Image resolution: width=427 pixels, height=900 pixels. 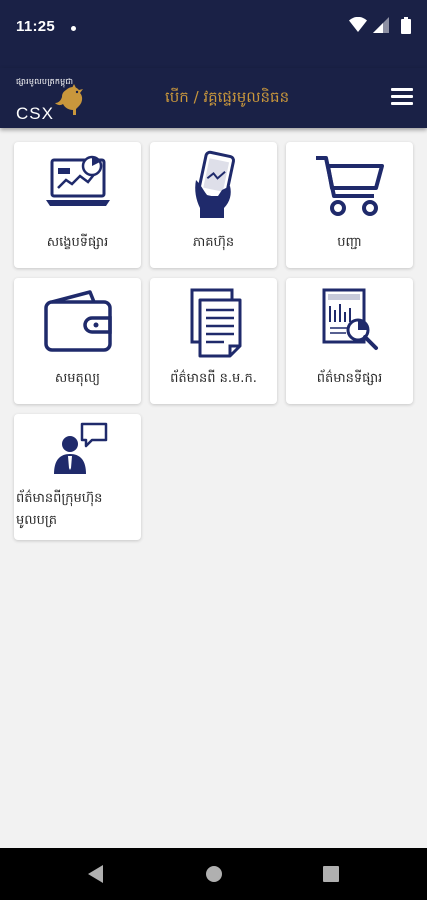 I want to click on signal-icon, so click(x=381, y=25).